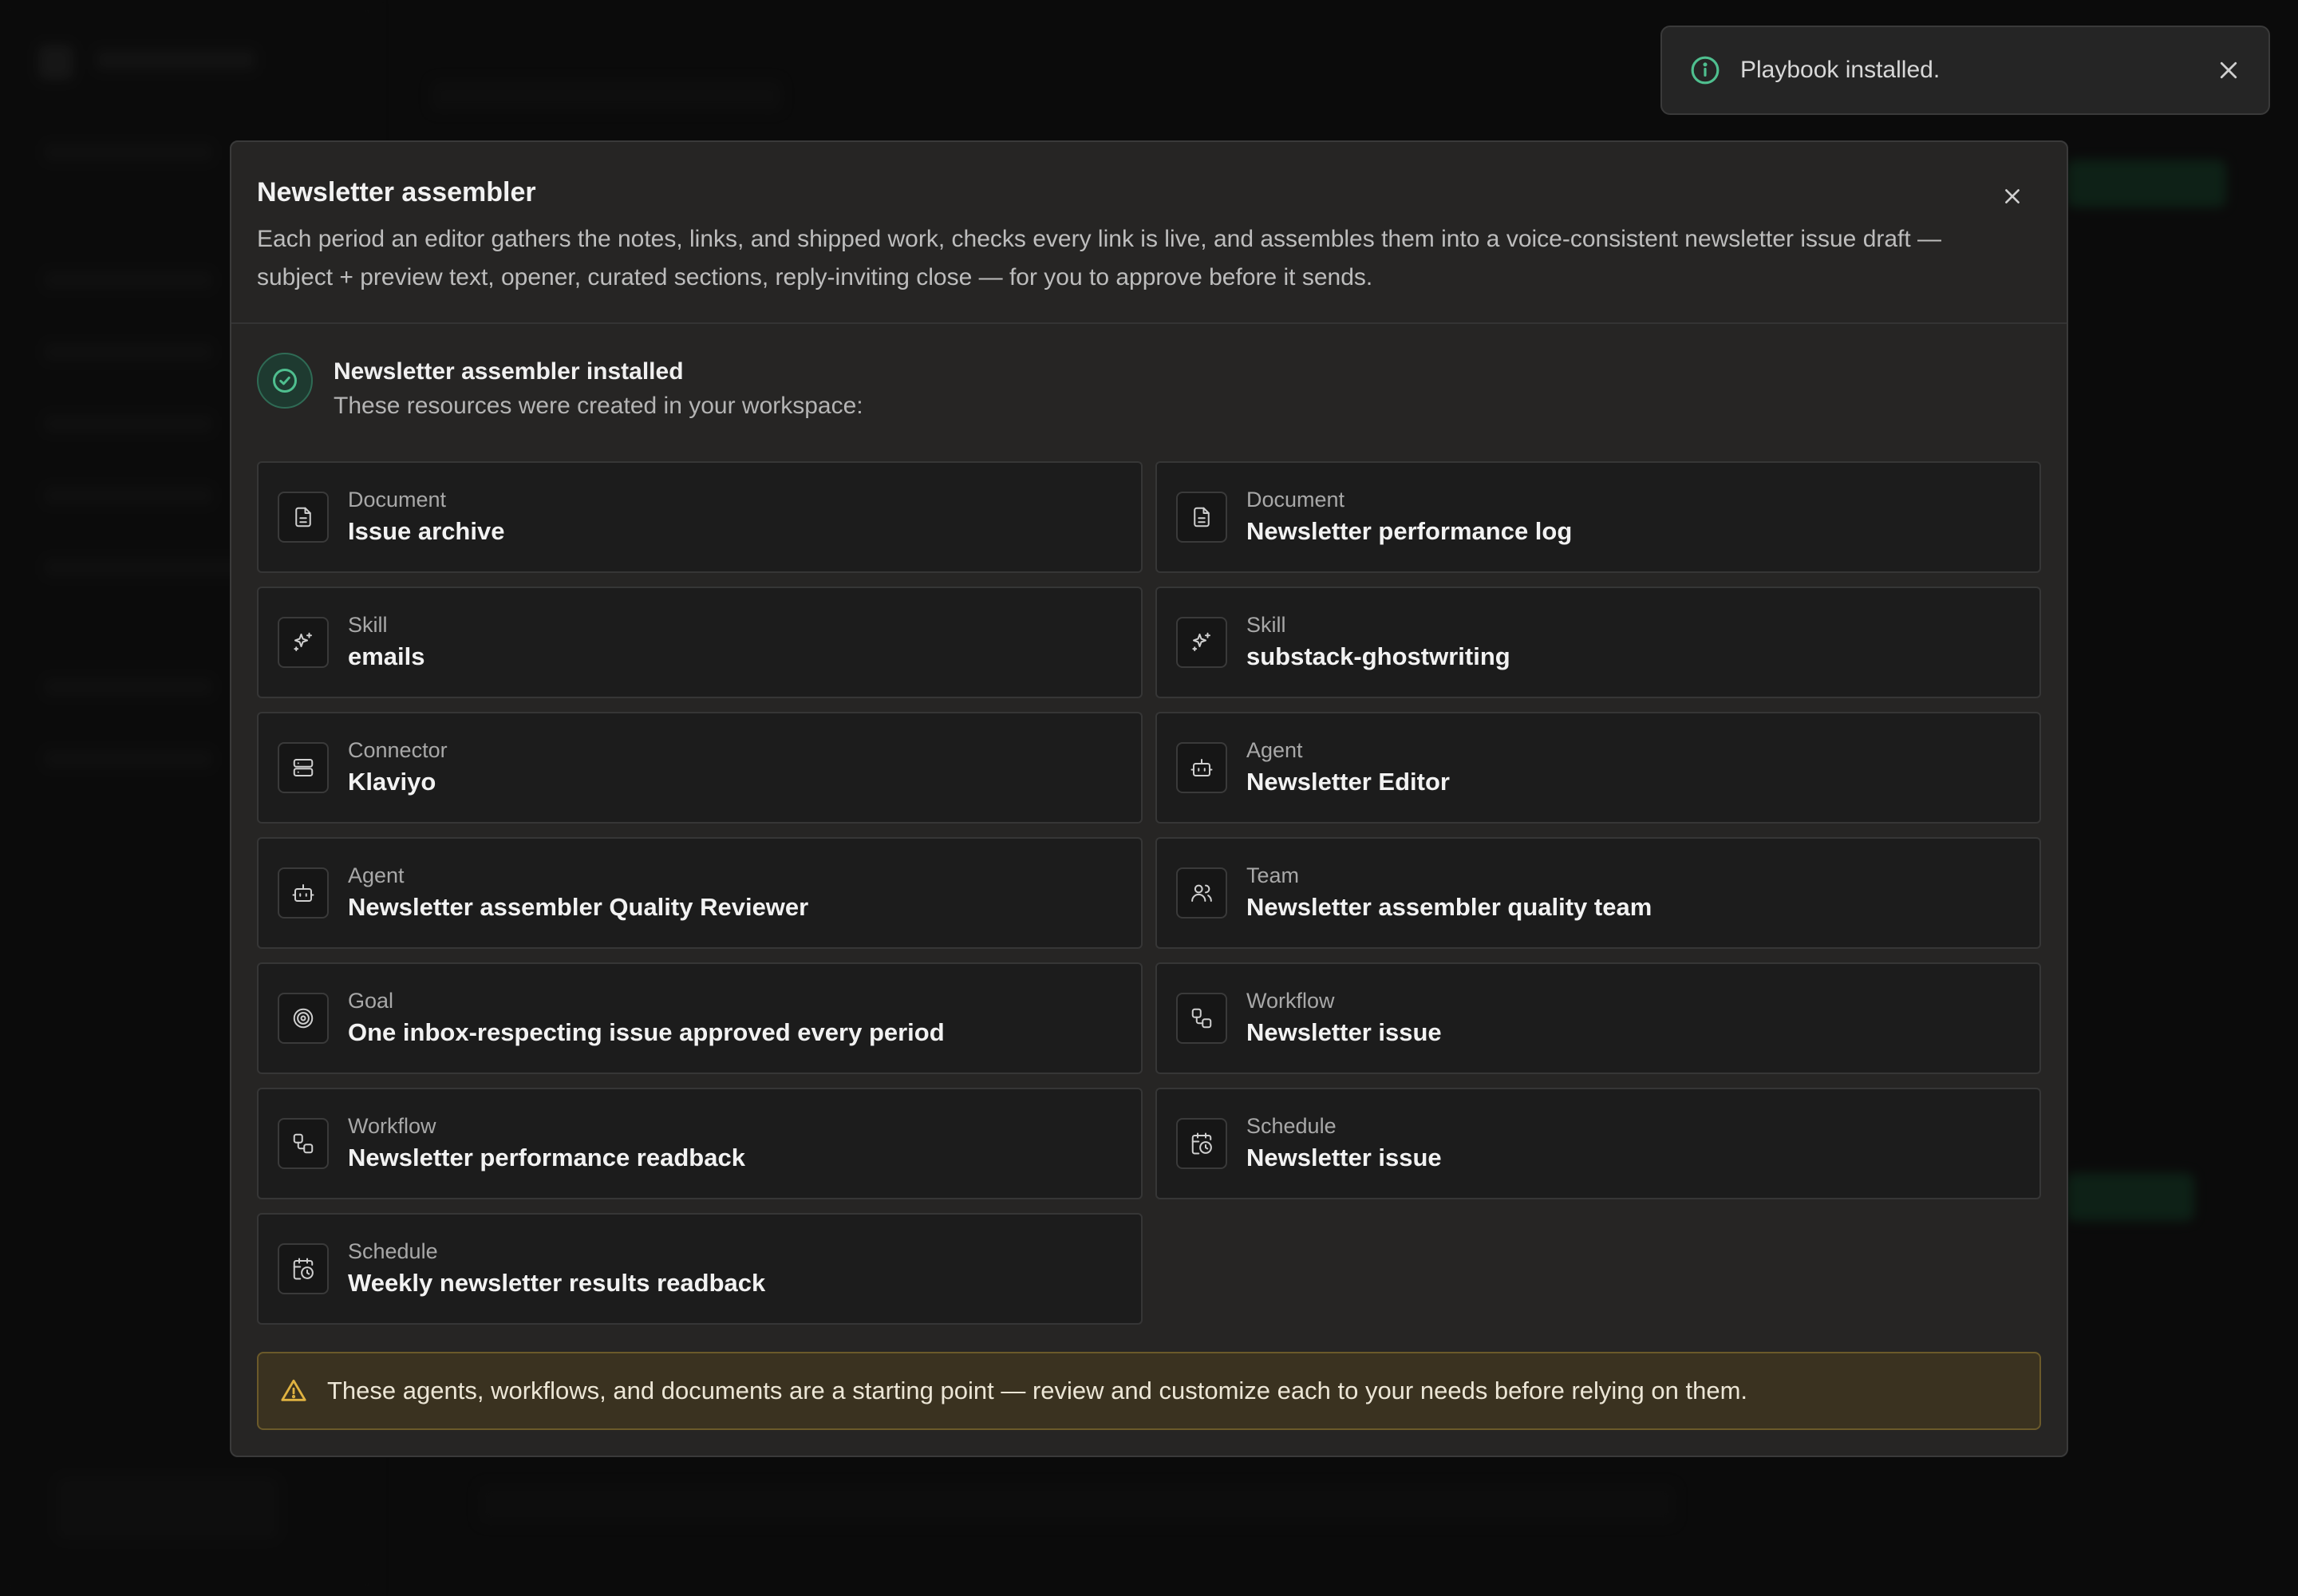  What do you see at coordinates (294, 1391) in the screenshot?
I see `warning-triangle-icon` at bounding box center [294, 1391].